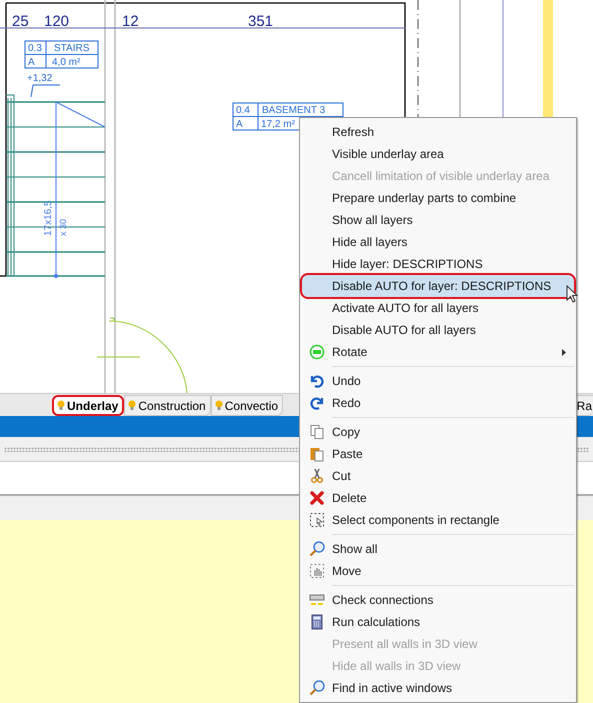  What do you see at coordinates (438, 220) in the screenshot?
I see `menu-item: Show all layers` at bounding box center [438, 220].